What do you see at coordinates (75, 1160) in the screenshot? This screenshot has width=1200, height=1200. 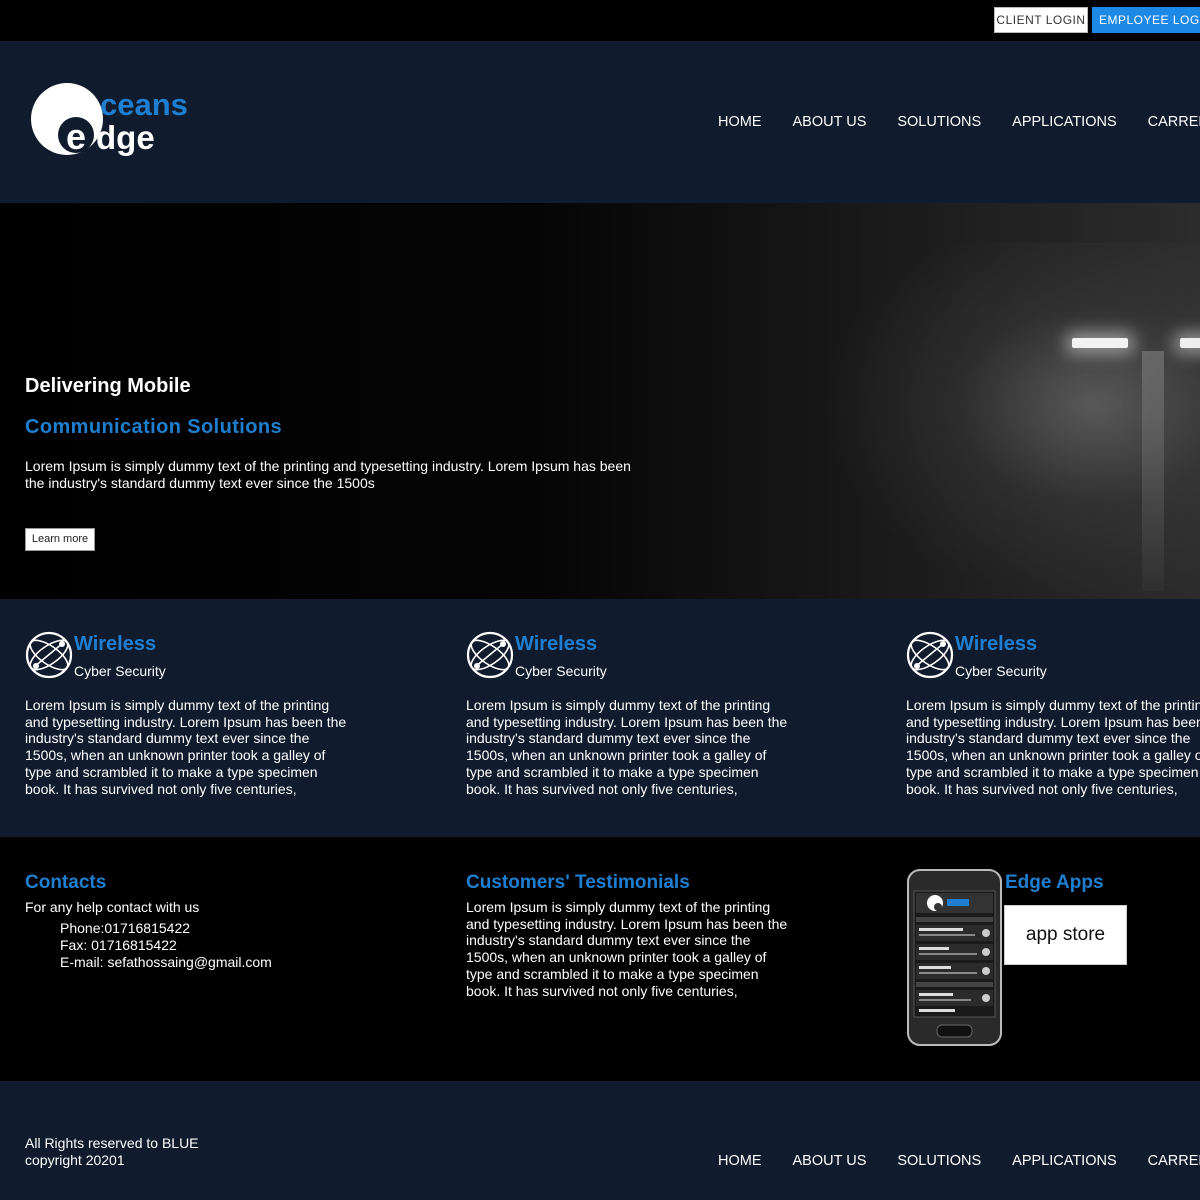 I see `copyright-line: copyright 20201` at bounding box center [75, 1160].